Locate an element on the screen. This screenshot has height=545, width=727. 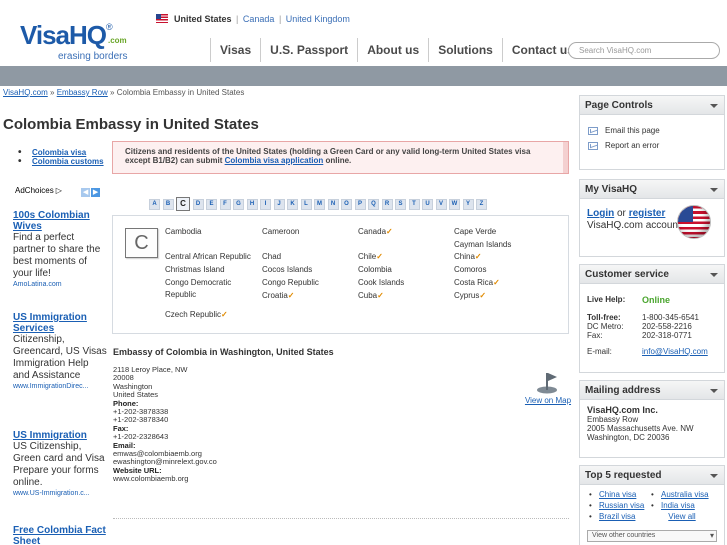
letter-t: T is located at coordinates (414, 204).